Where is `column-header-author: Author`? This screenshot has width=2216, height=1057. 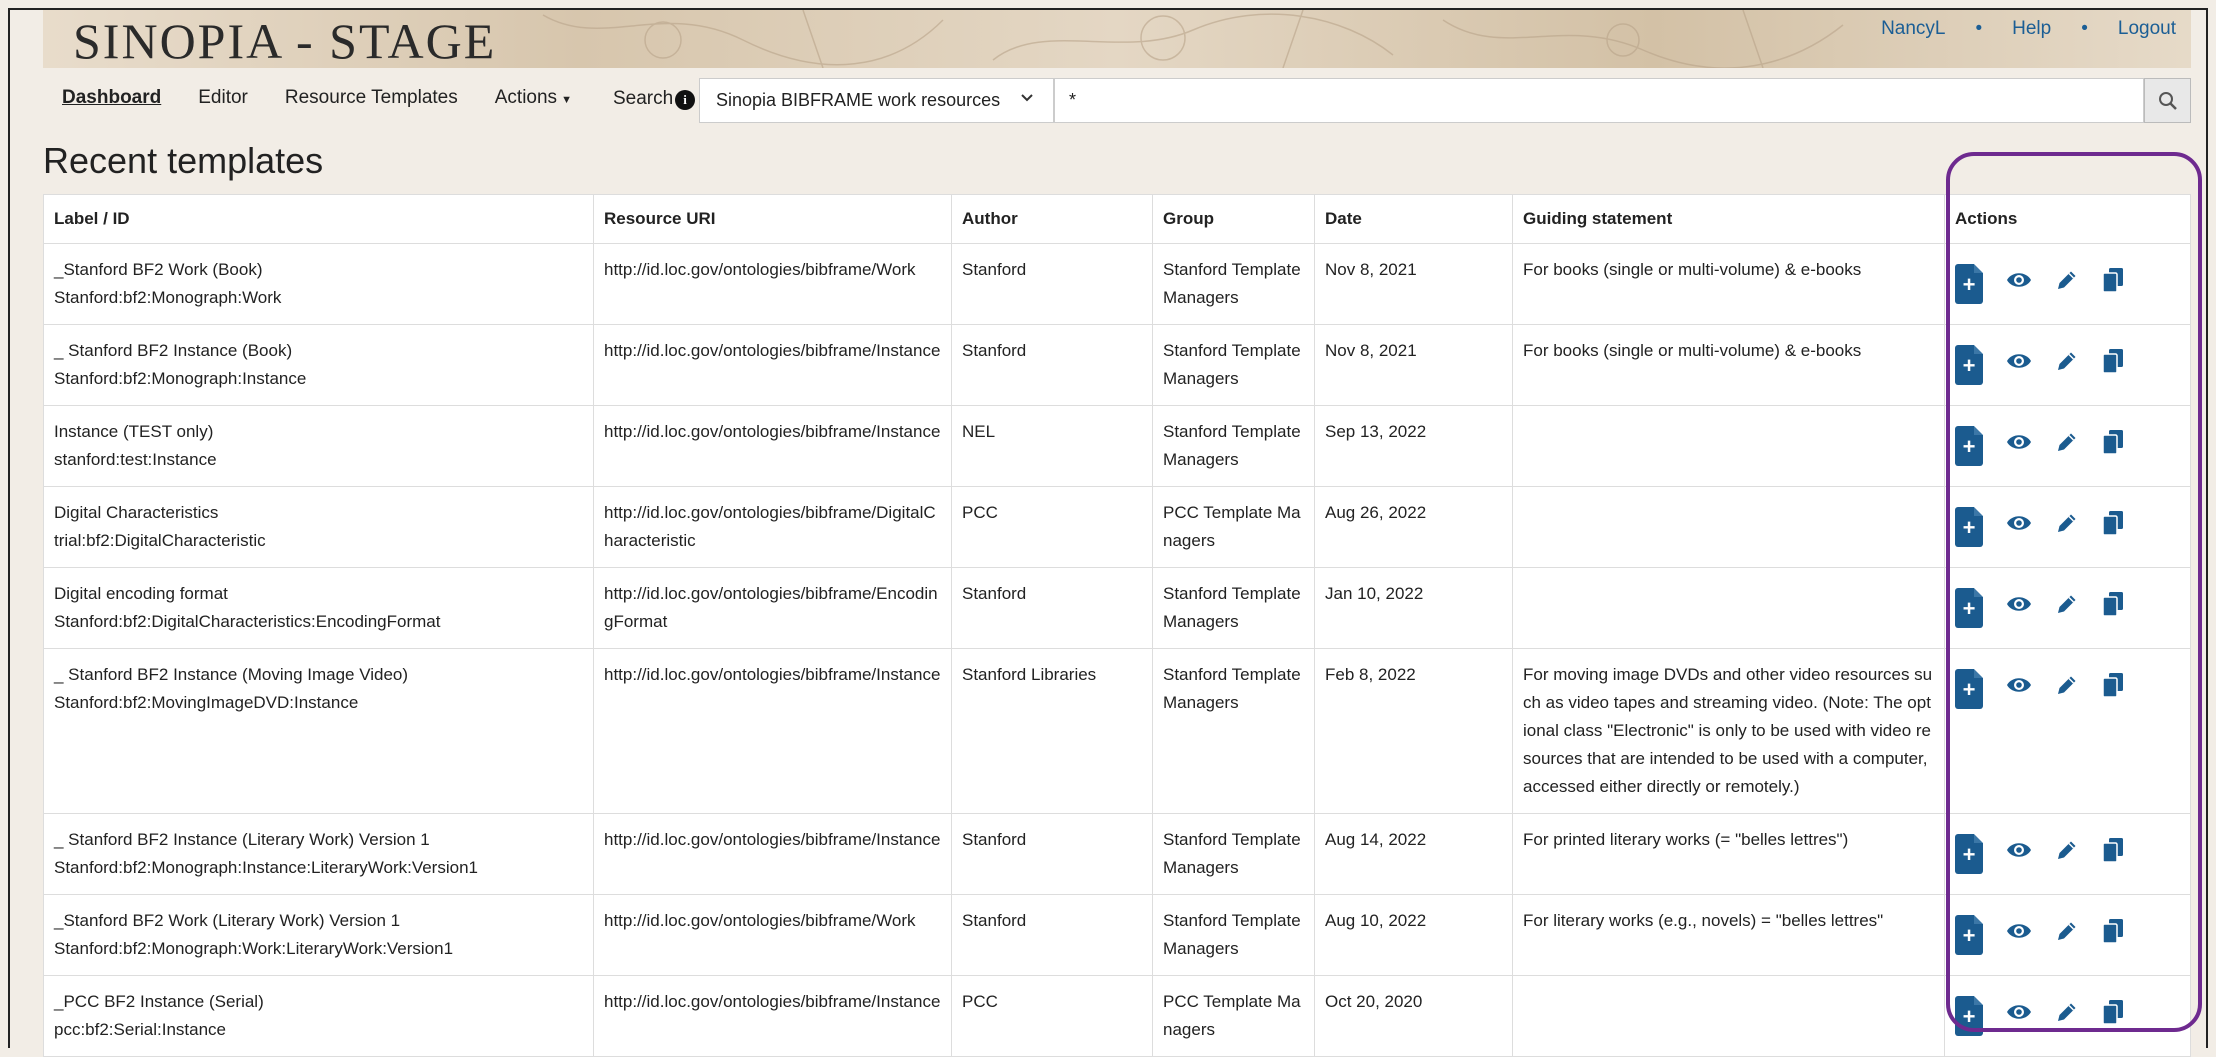
column-header-author: Author is located at coordinates (1052, 219).